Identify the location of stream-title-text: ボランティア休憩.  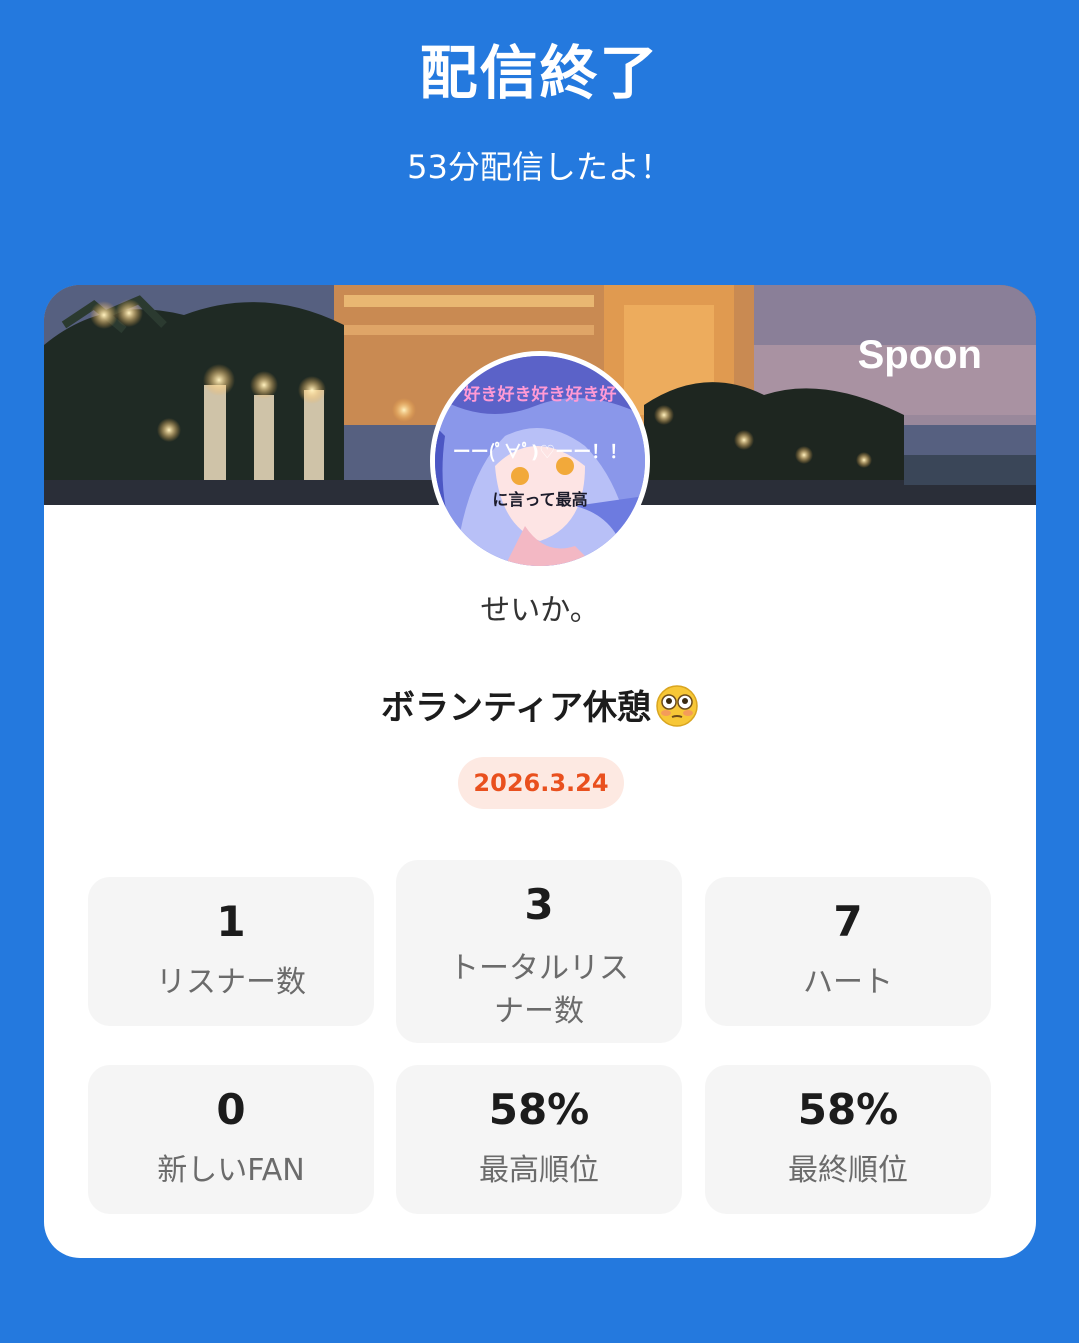
(516, 708).